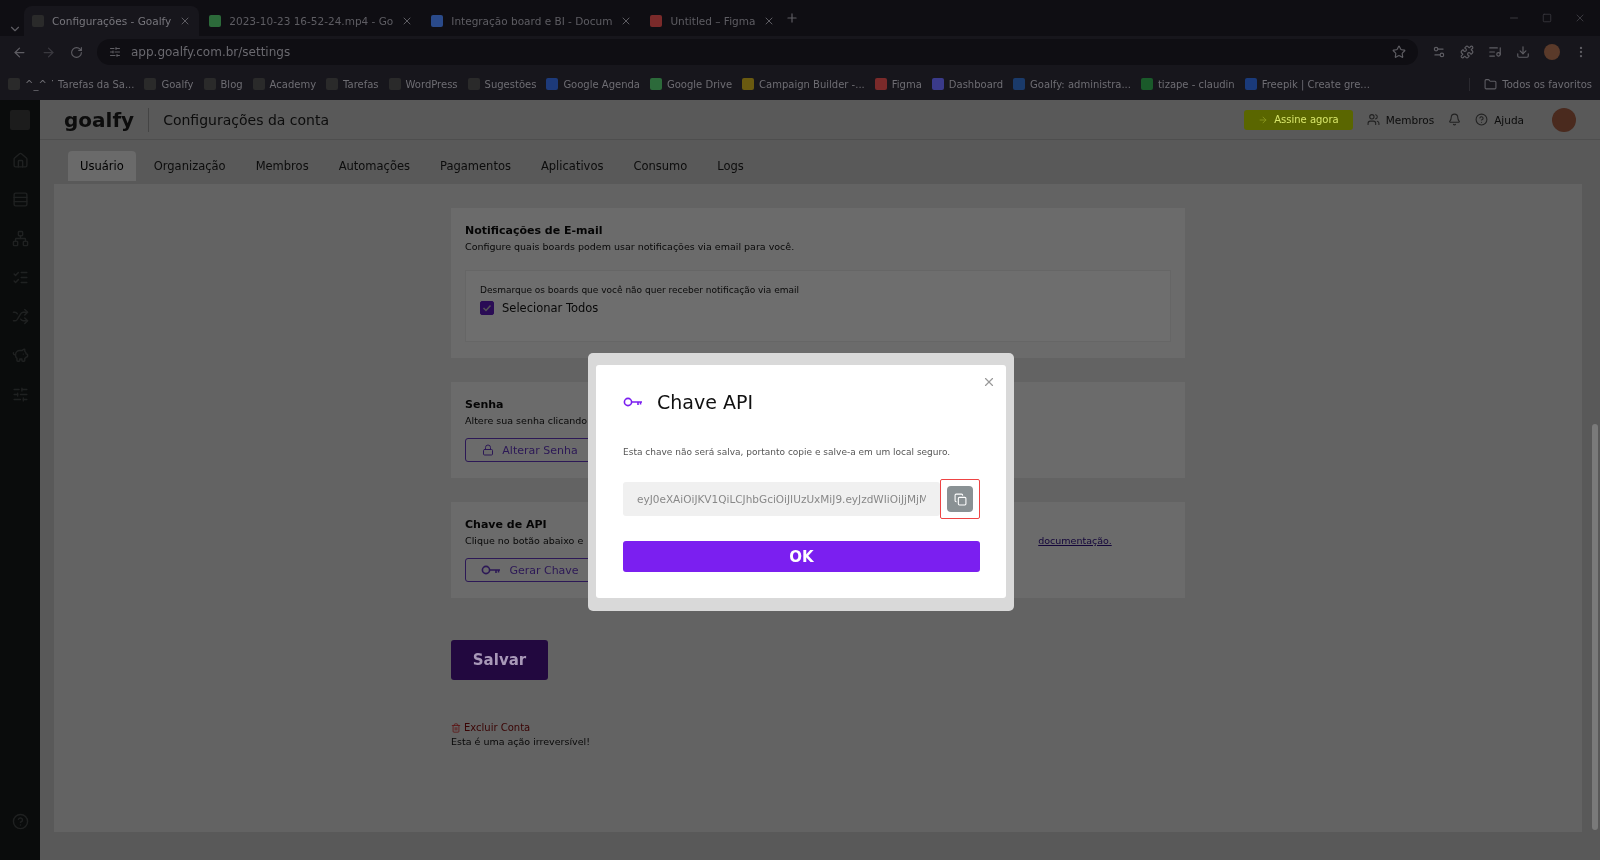  I want to click on bookmark: WordPress, so click(423, 84).